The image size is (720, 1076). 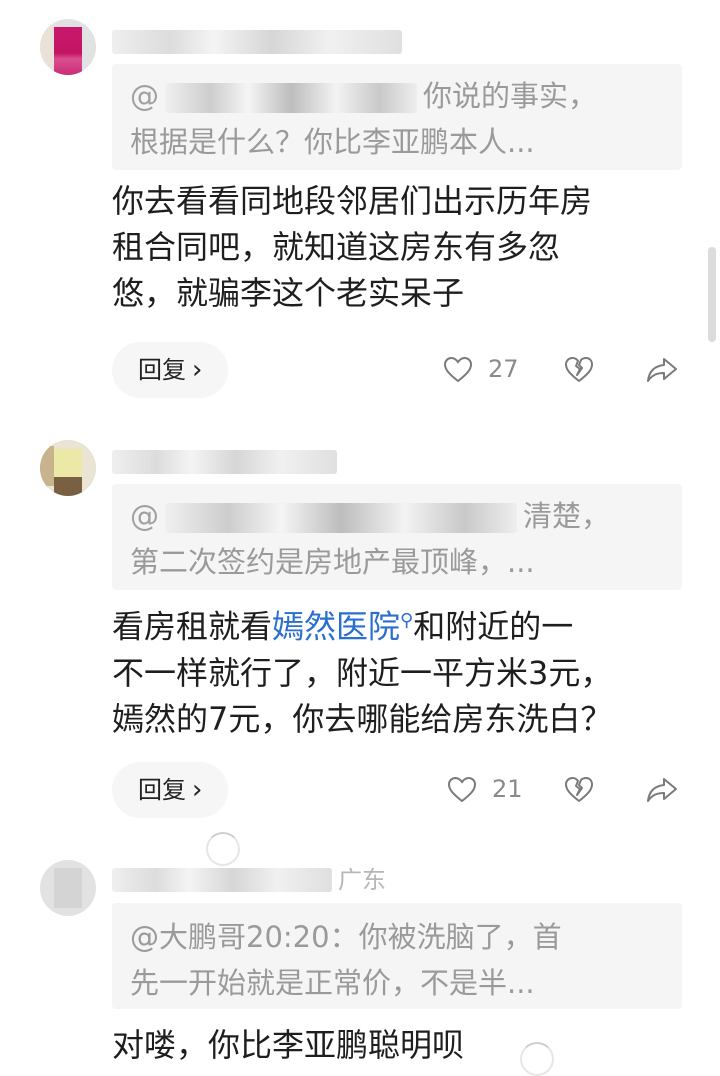 I want to click on comment-actions: 回复 › 27, so click(x=360, y=370).